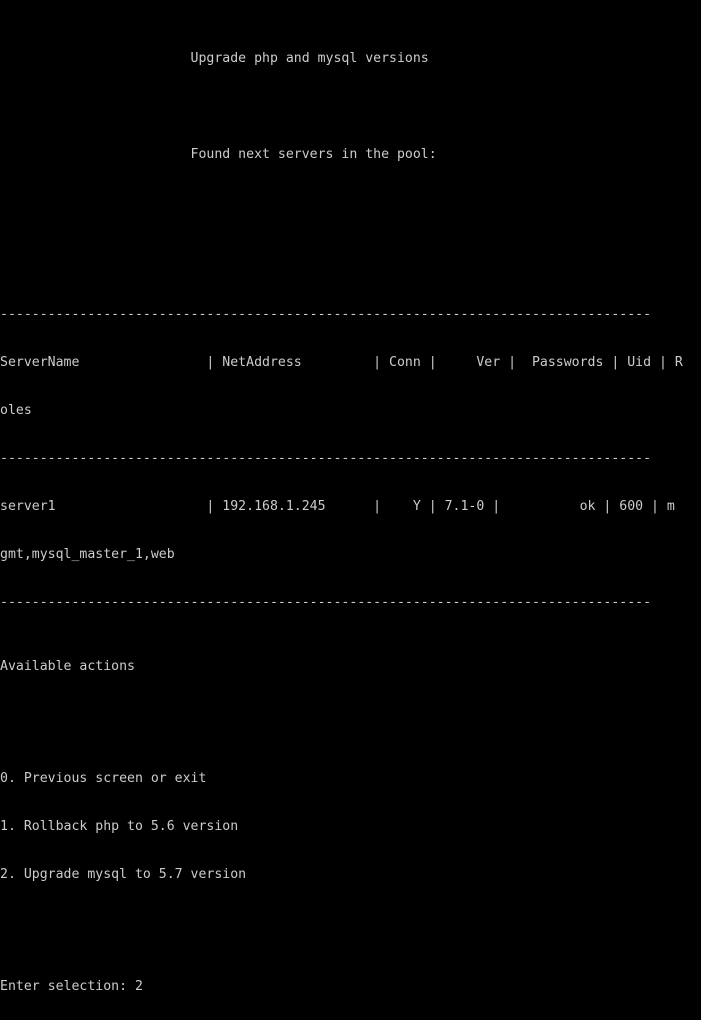  Describe the element at coordinates (350, 875) in the screenshot. I see `menu-item-2: 2. Upgrade mysql to 5.7 version` at that location.